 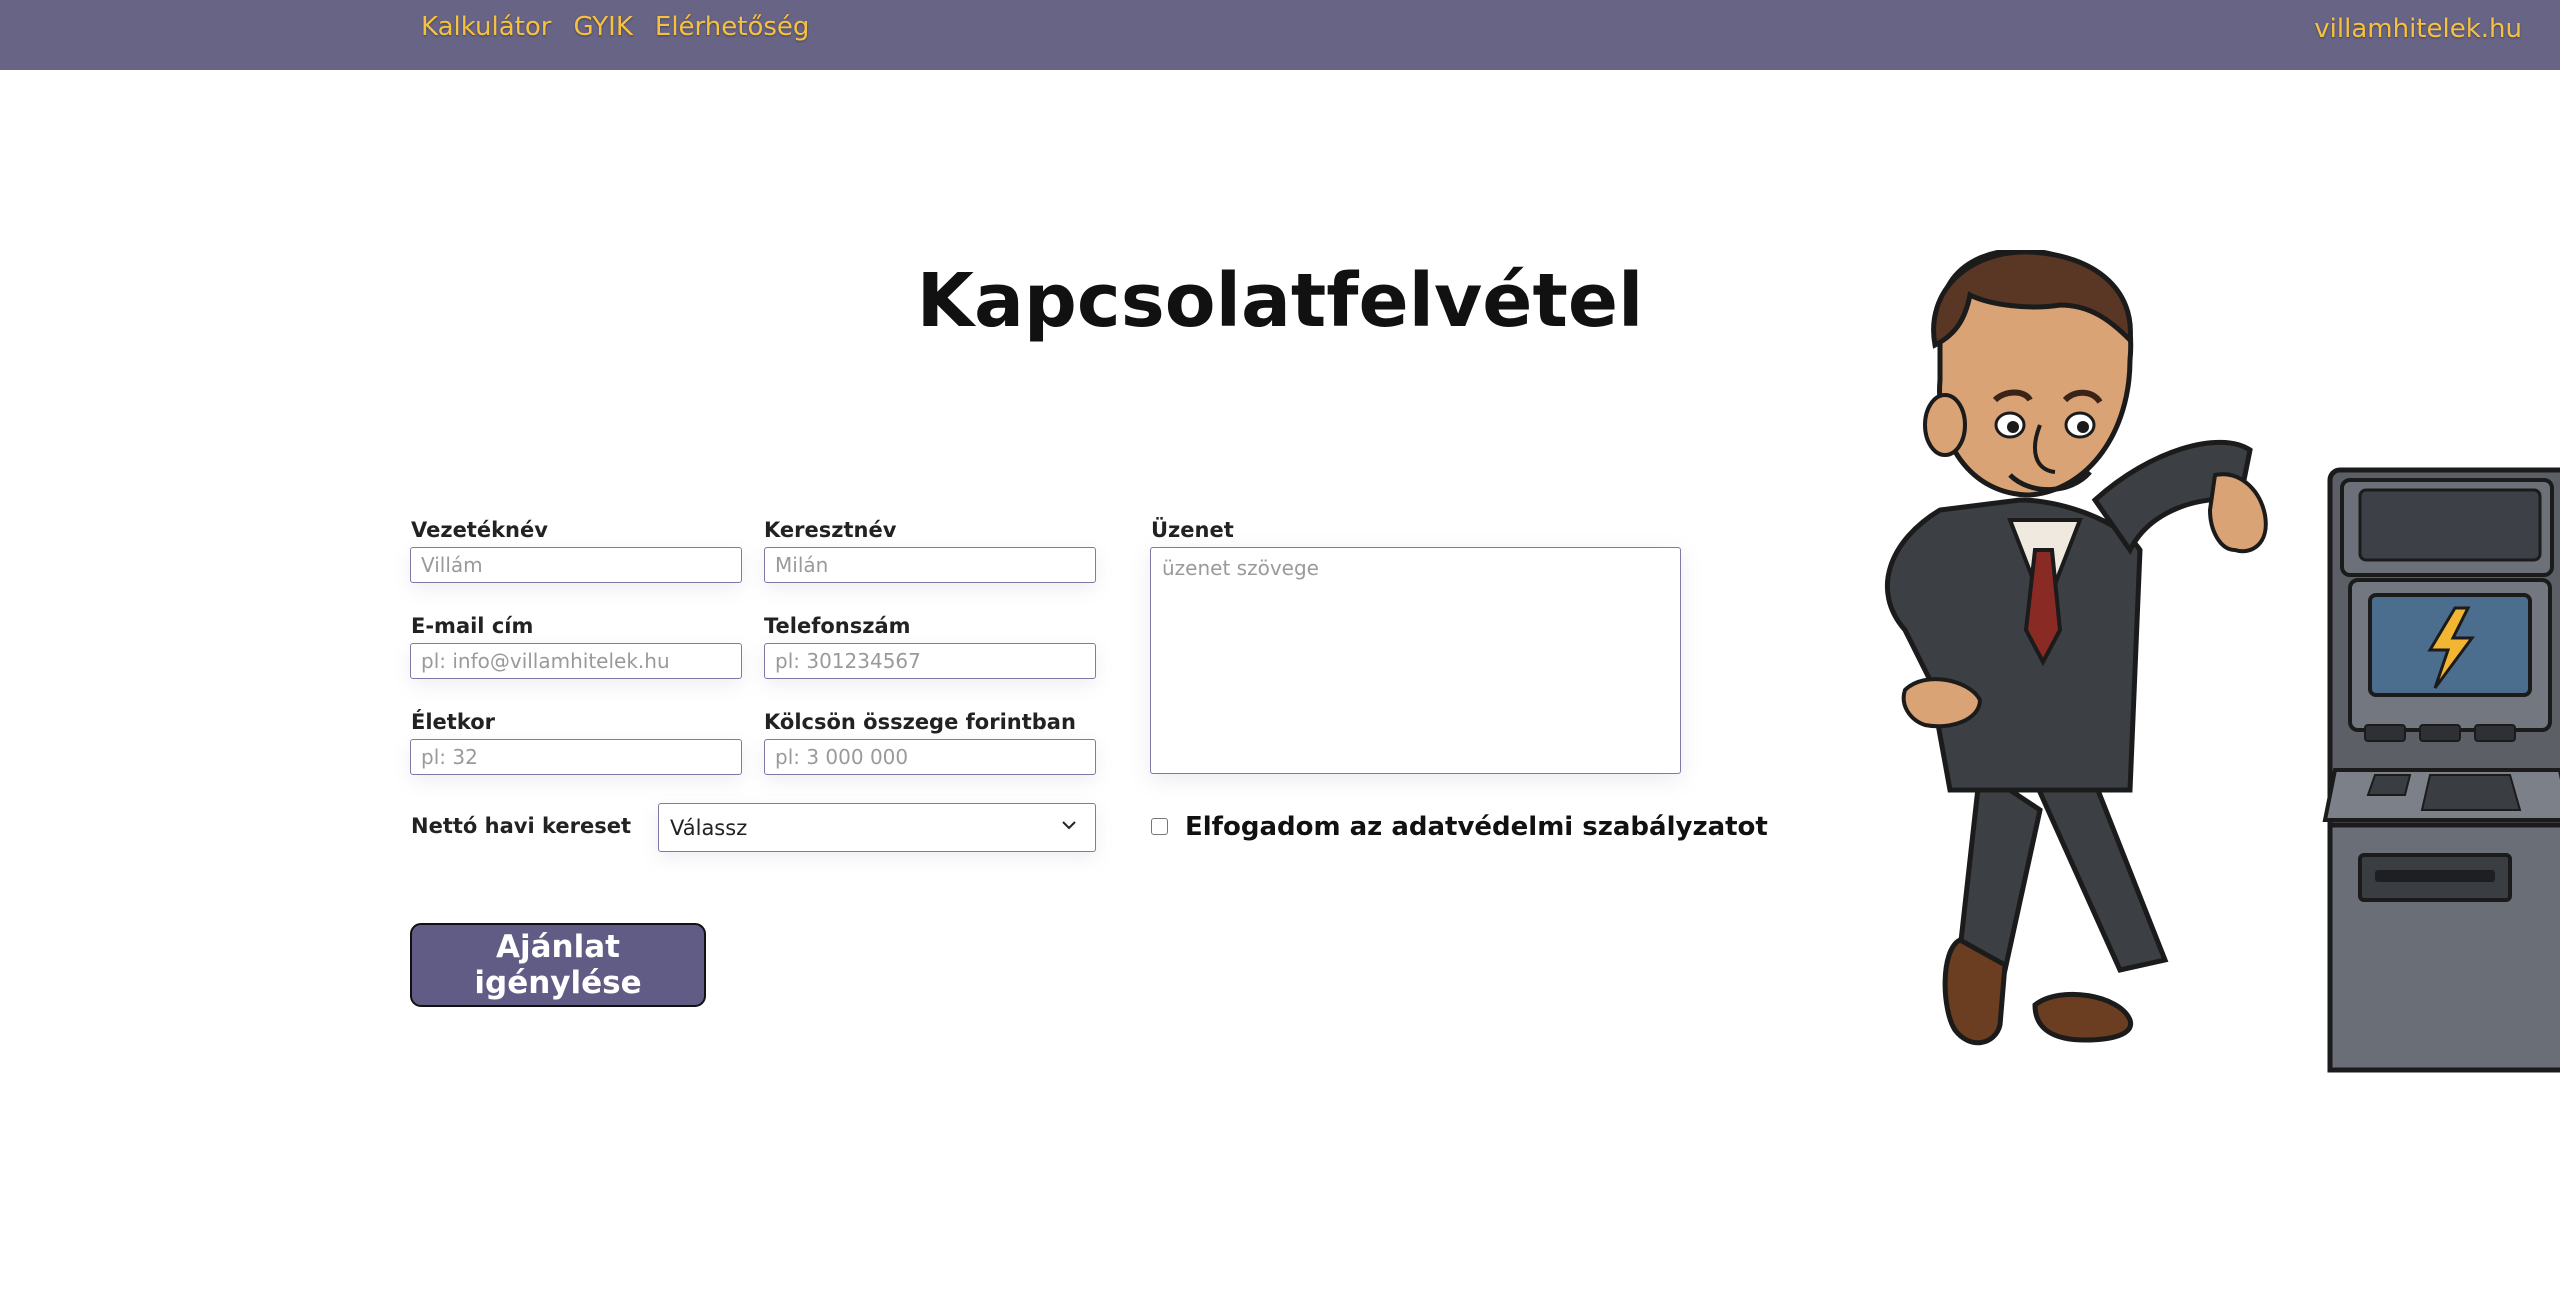 I want to click on age-label: Életkor, so click(x=453, y=722).